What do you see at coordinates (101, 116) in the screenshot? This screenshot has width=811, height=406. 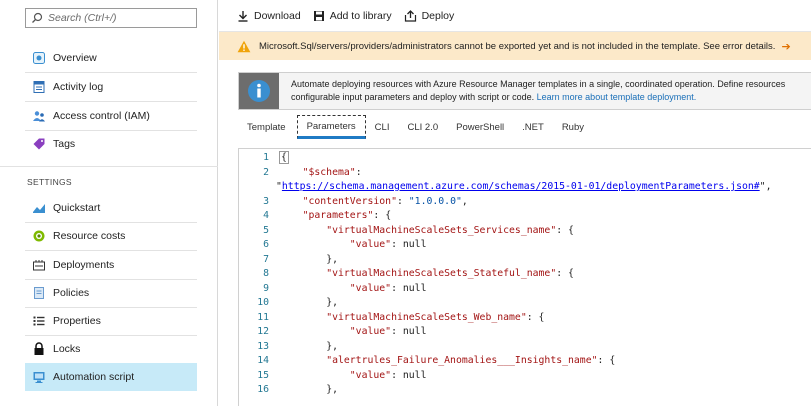 I see `sidebar-item-label: Access control (IAM)` at bounding box center [101, 116].